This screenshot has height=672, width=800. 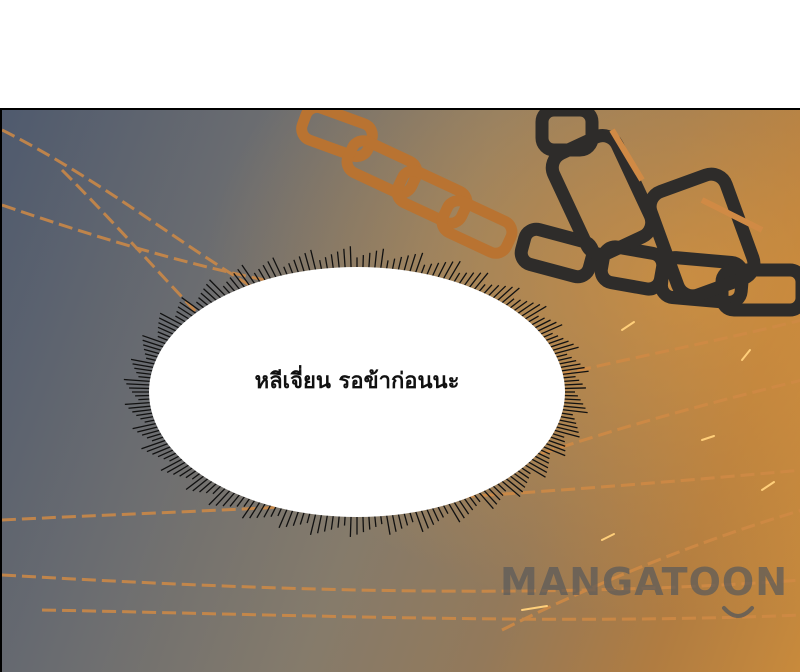 I want to click on mangatoon-watermark: MANGATOON, so click(x=650, y=600).